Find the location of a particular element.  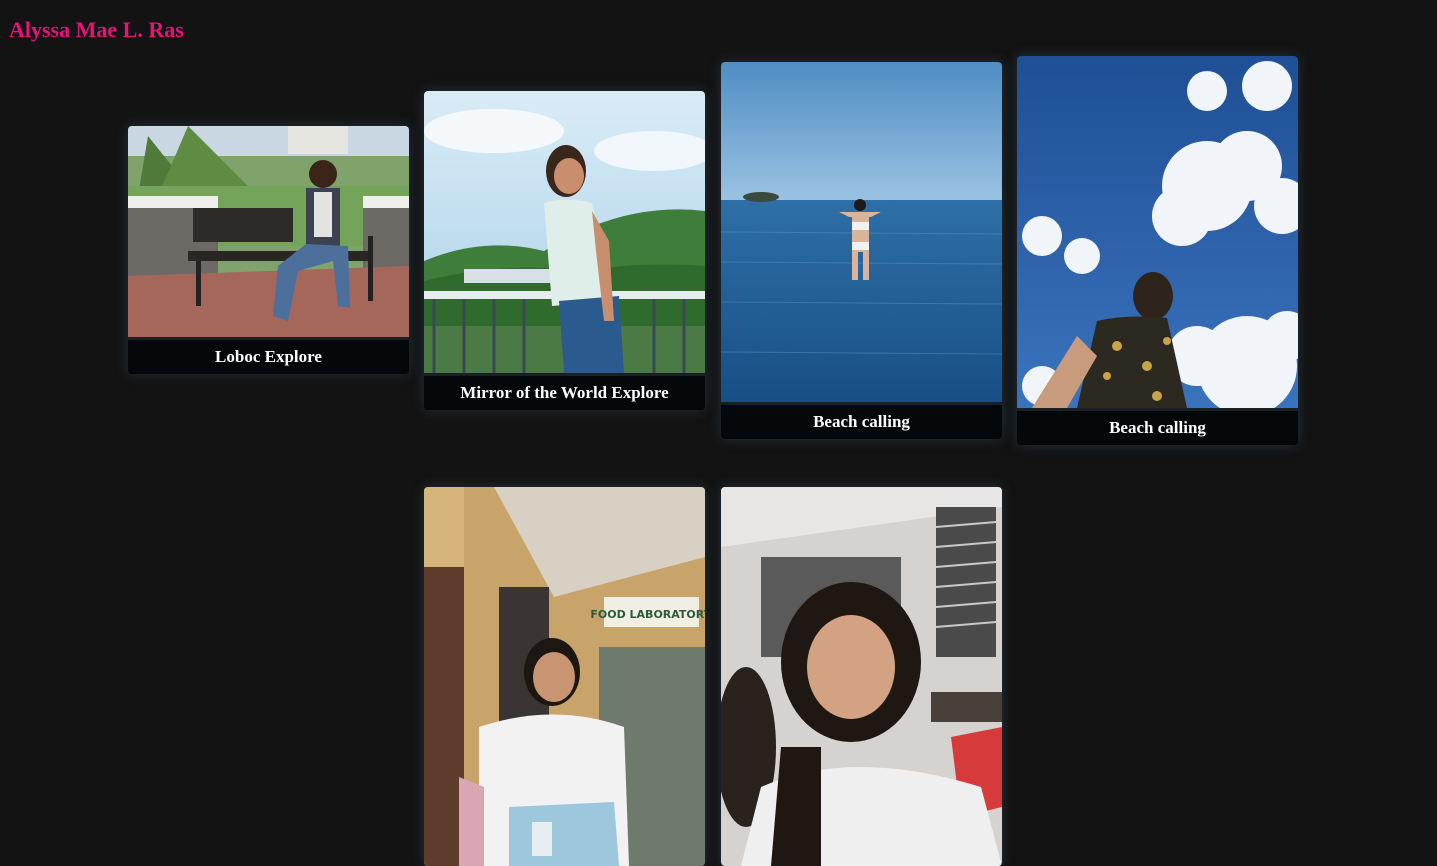

svg-text: FOOD LABORATORY is located at coordinates (647, 614).